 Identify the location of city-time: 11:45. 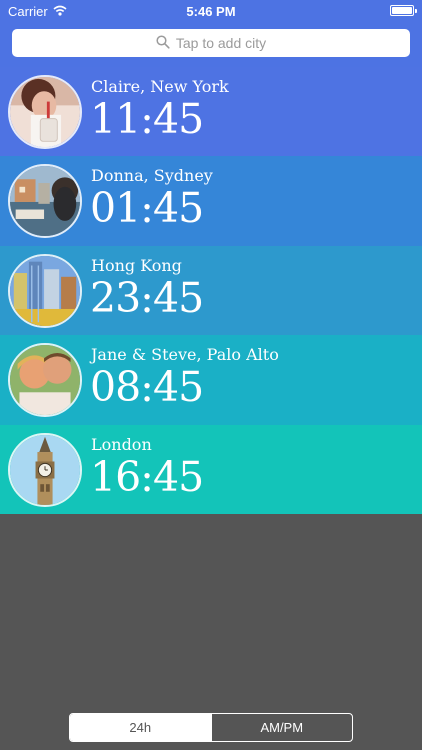
(147, 119).